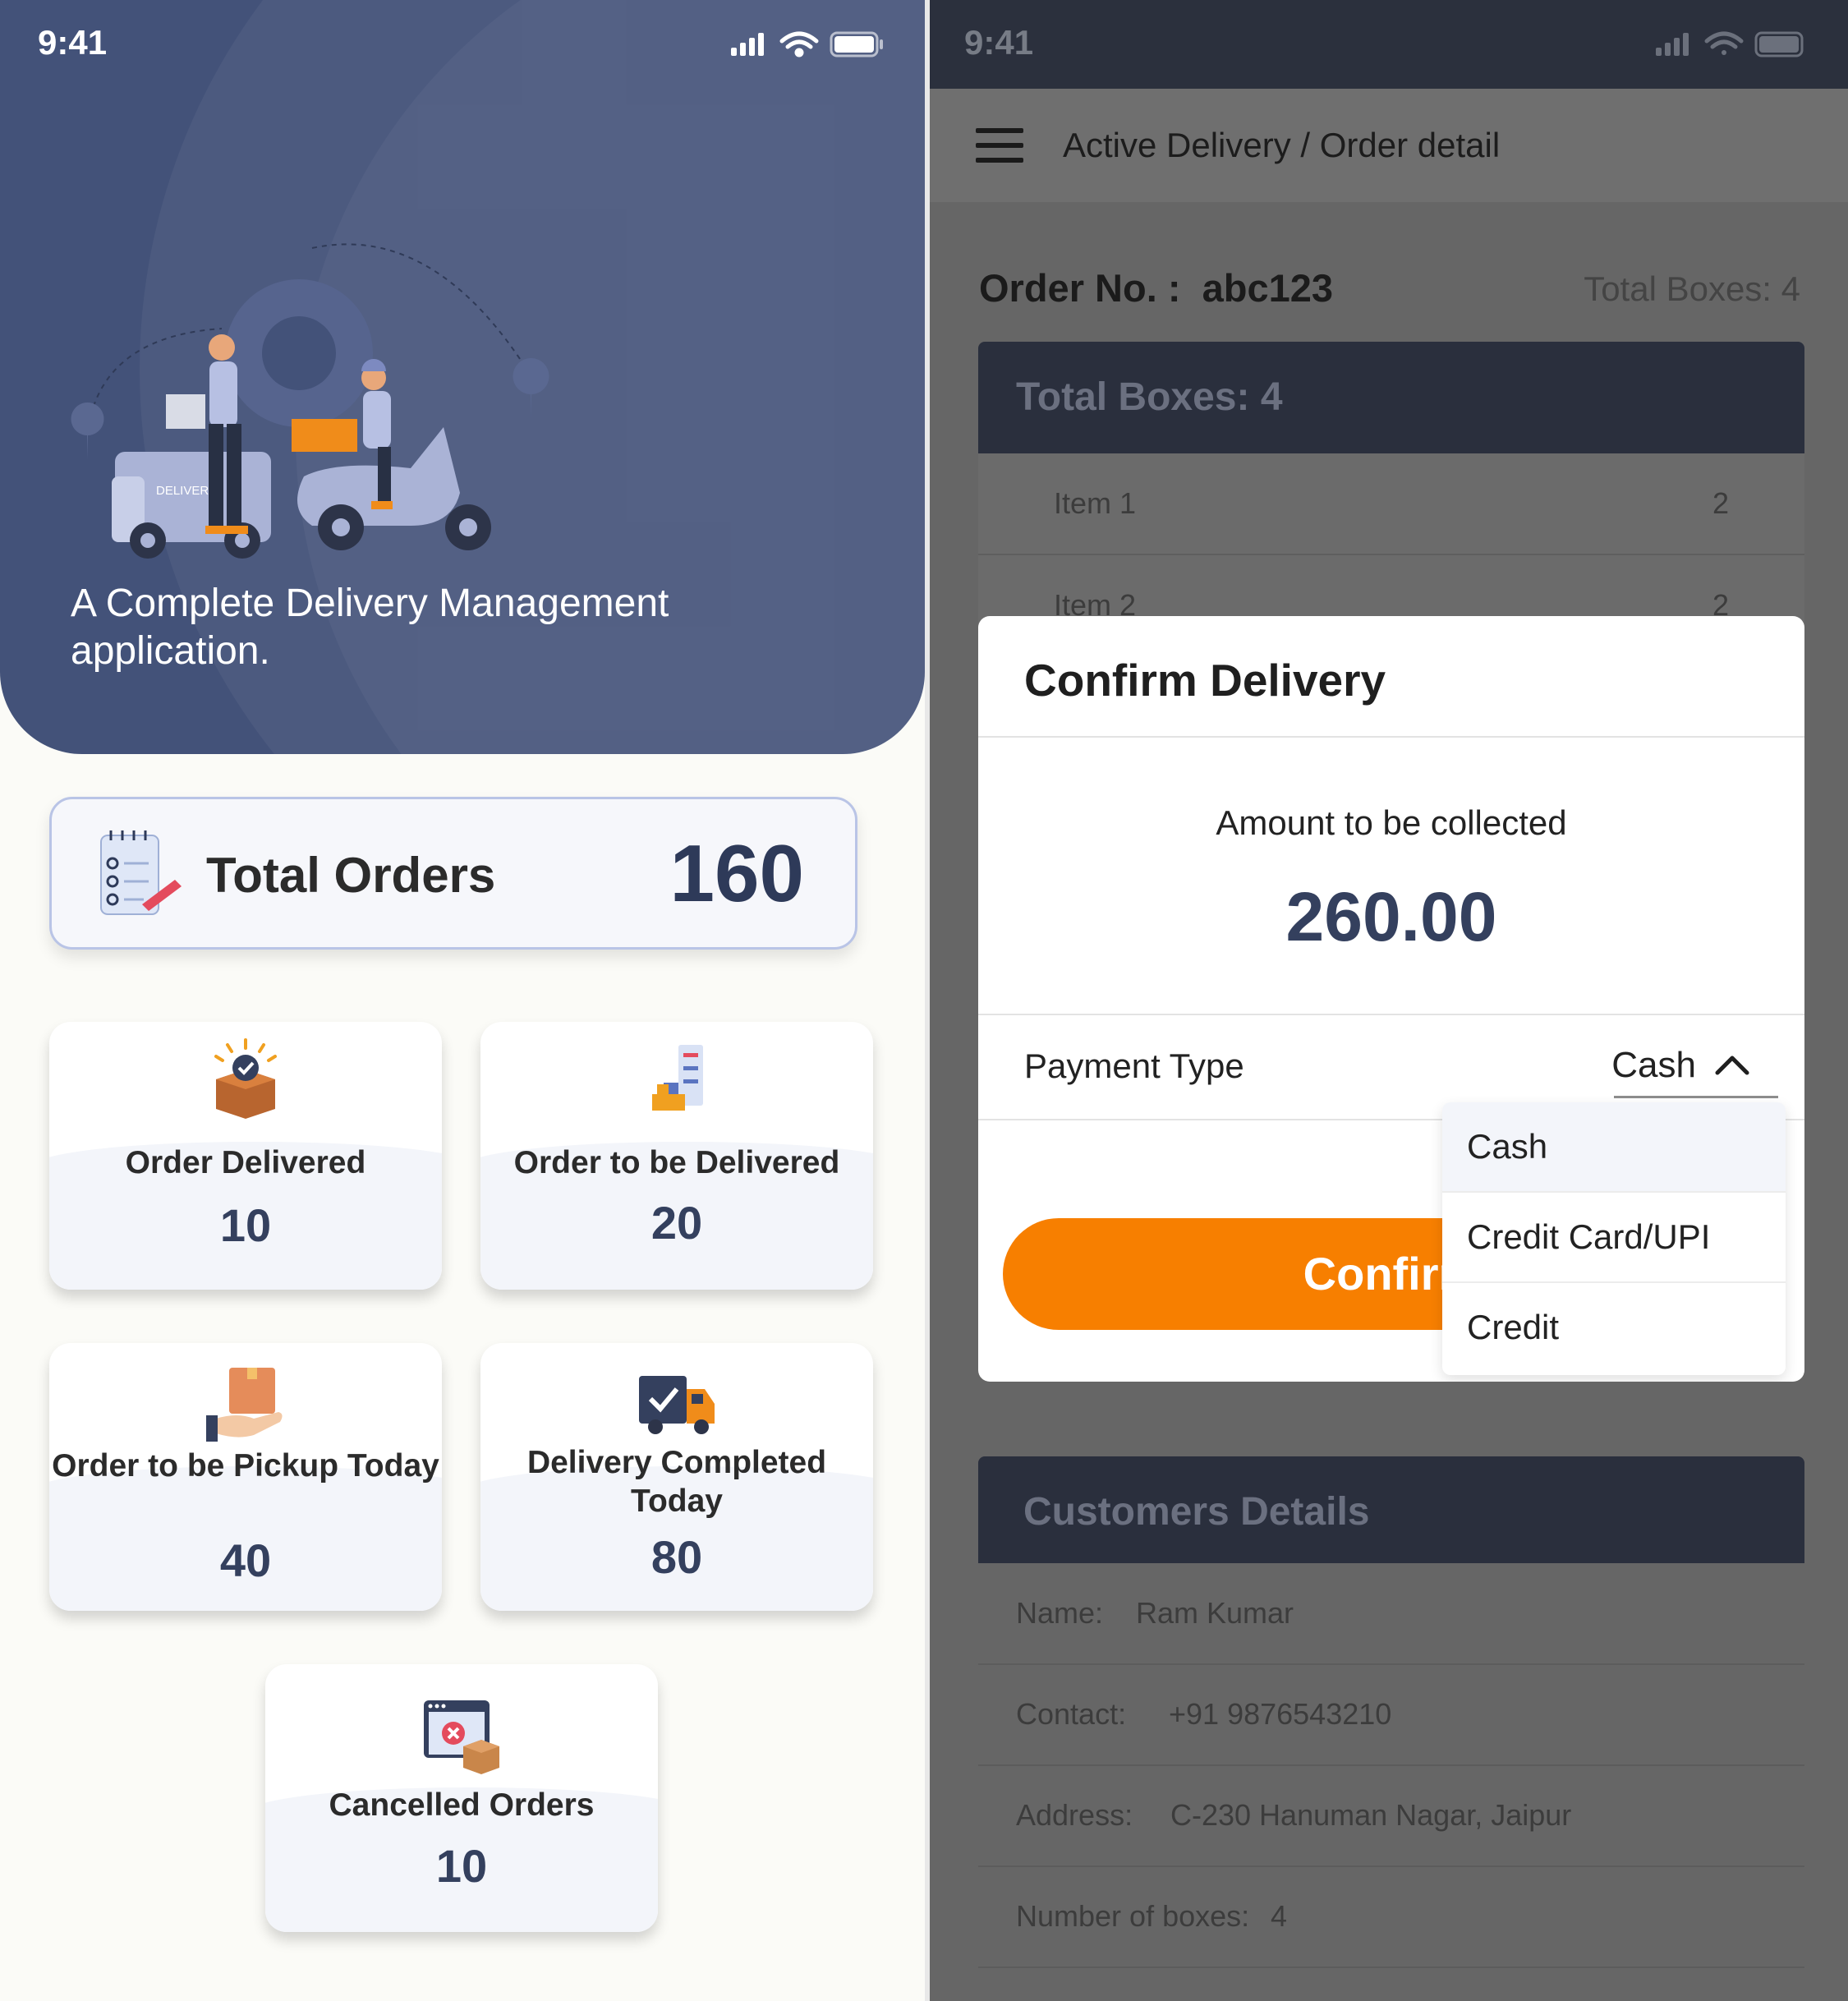  What do you see at coordinates (245, 1162) in the screenshot?
I see `stat-label: Order Delivered` at bounding box center [245, 1162].